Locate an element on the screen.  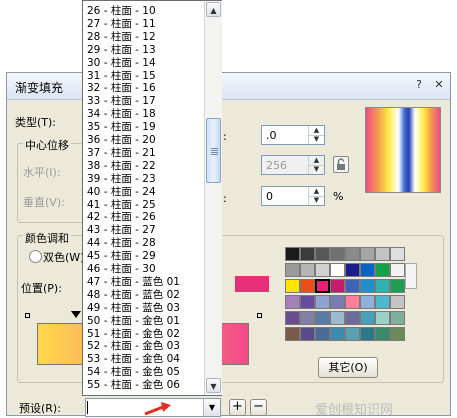
scroll-down-arrow: ▼ is located at coordinates (213, 385).